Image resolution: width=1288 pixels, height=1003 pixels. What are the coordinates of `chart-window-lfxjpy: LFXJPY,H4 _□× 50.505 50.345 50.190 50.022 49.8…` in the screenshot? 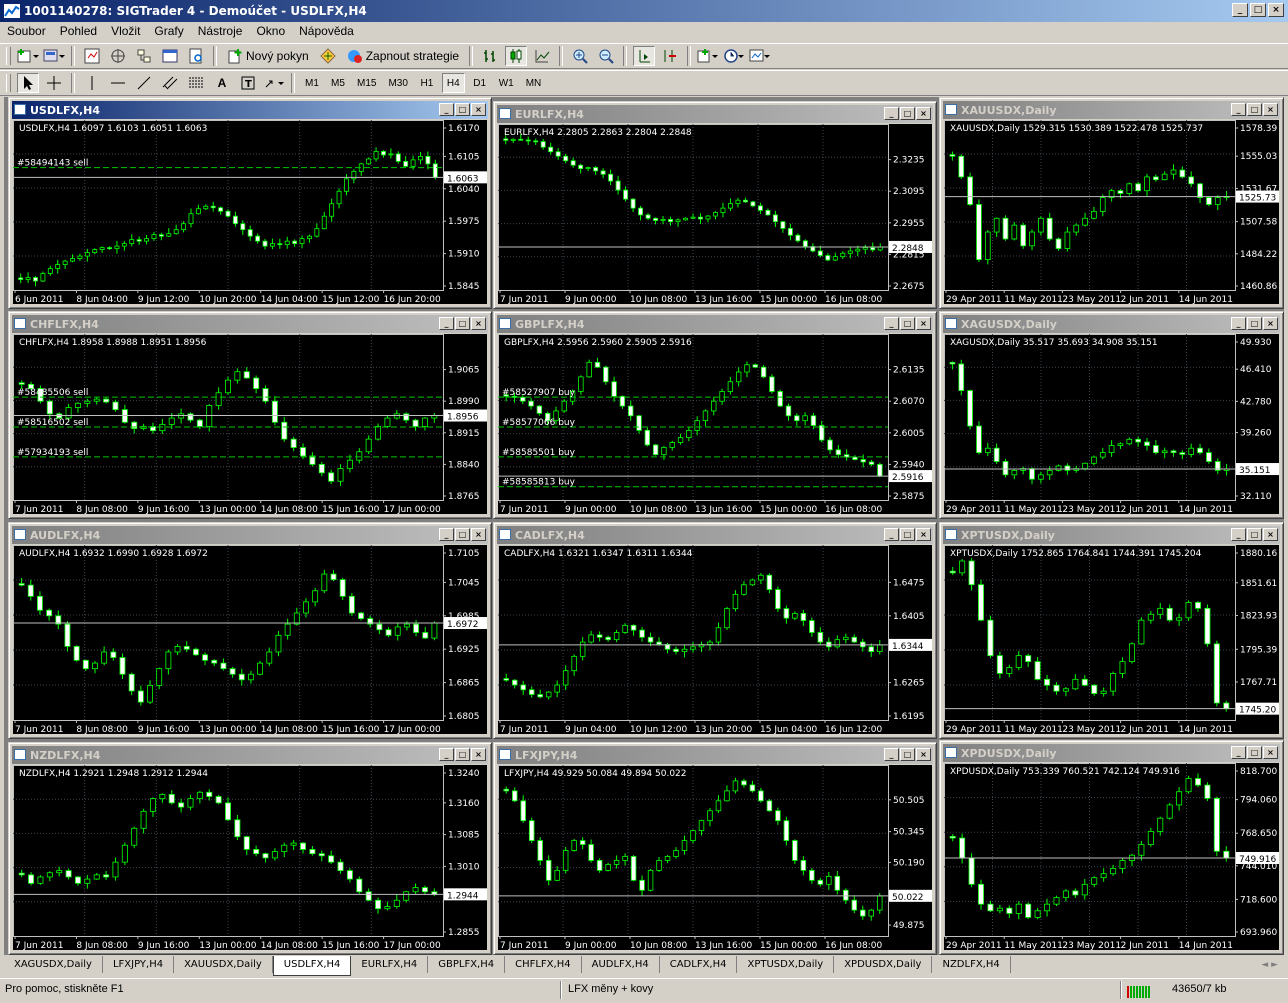 It's located at (715, 848).